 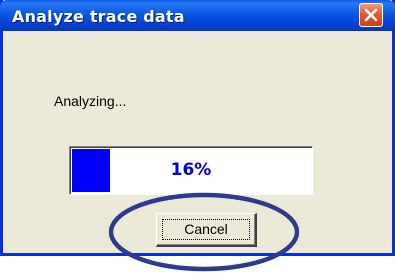 I want to click on cancel-button: Cancel, so click(x=206, y=230).